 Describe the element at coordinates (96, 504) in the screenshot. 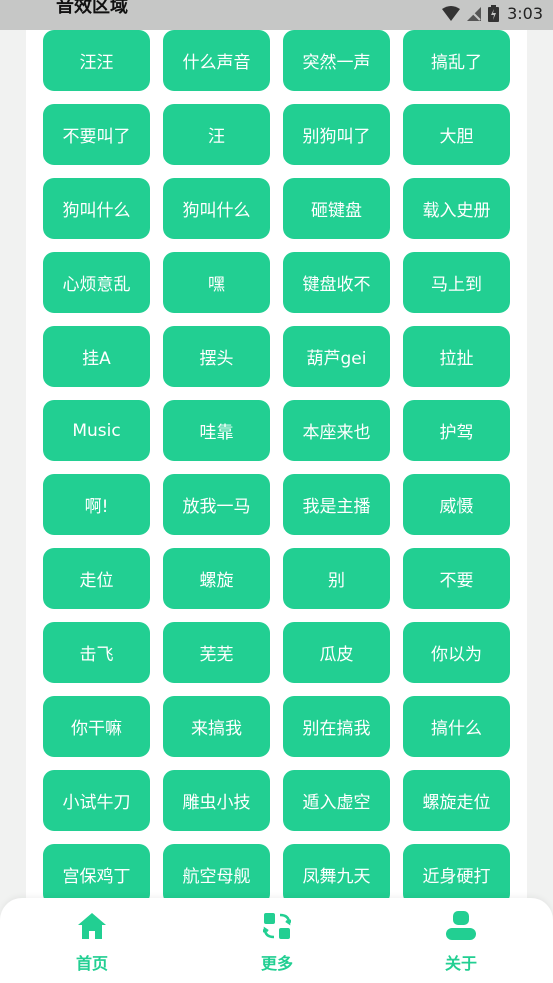

I see `sound-button: 啊!` at that location.